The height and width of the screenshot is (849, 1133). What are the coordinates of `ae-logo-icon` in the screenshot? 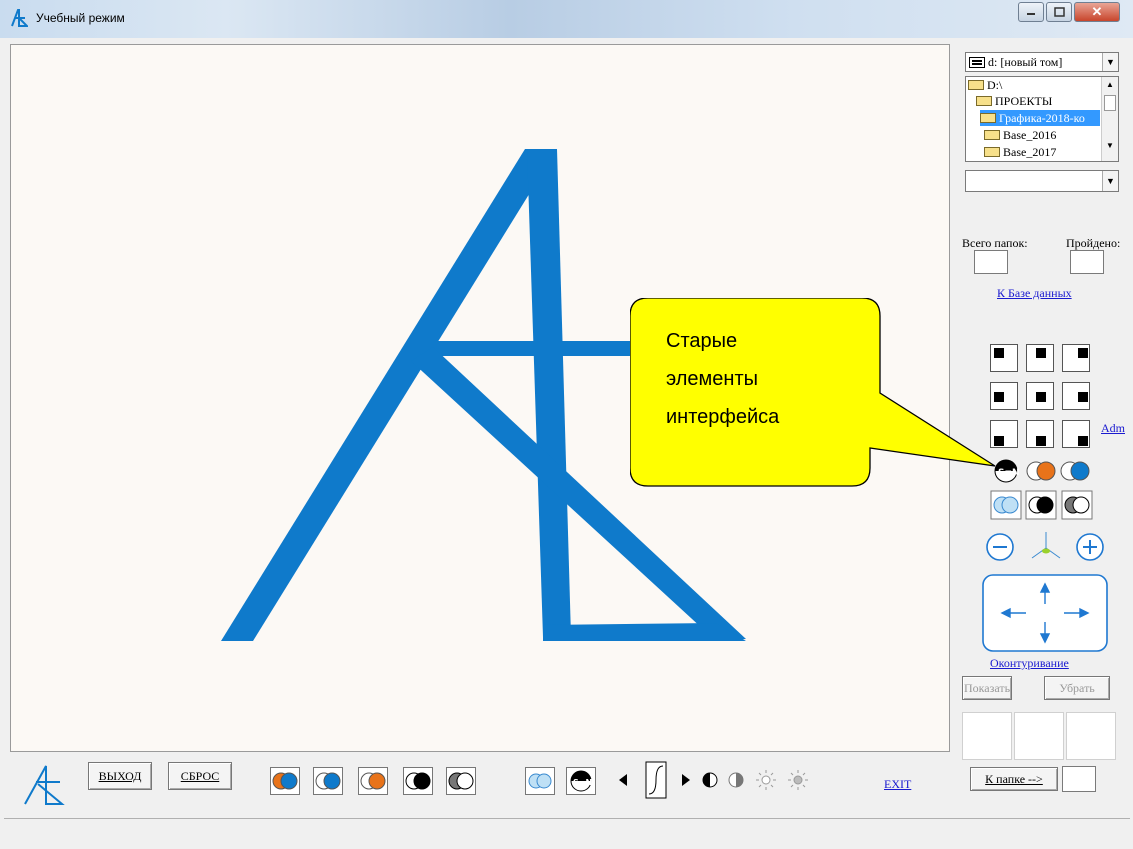 It's located at (19, 18).